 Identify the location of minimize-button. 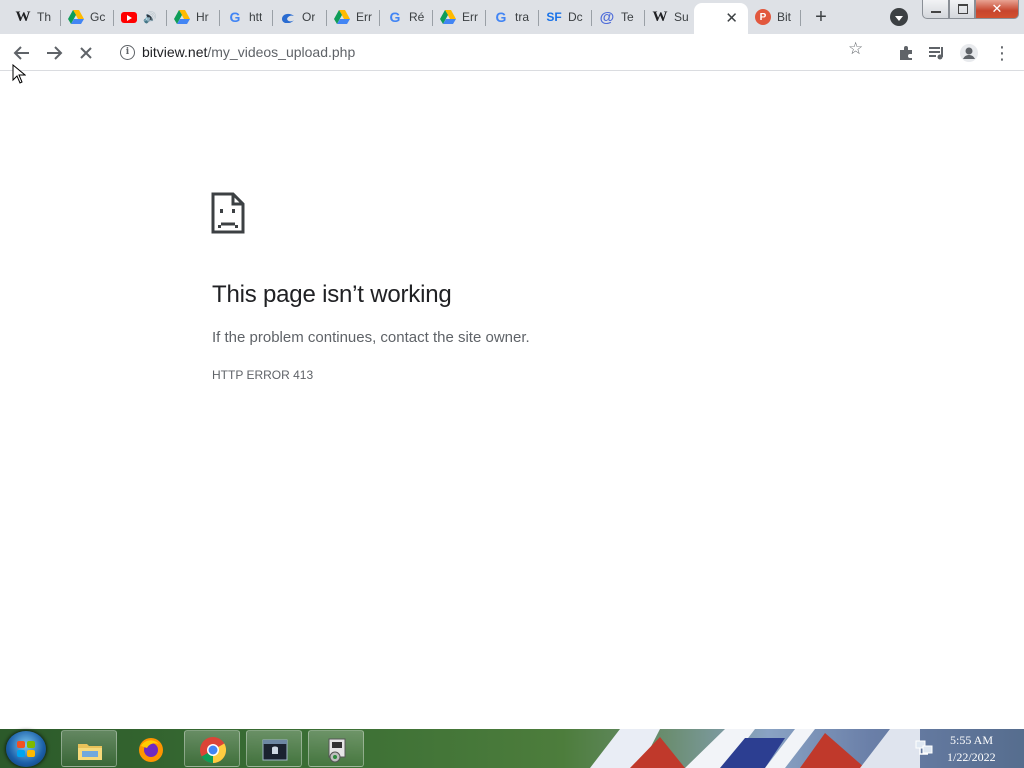
(935, 9).